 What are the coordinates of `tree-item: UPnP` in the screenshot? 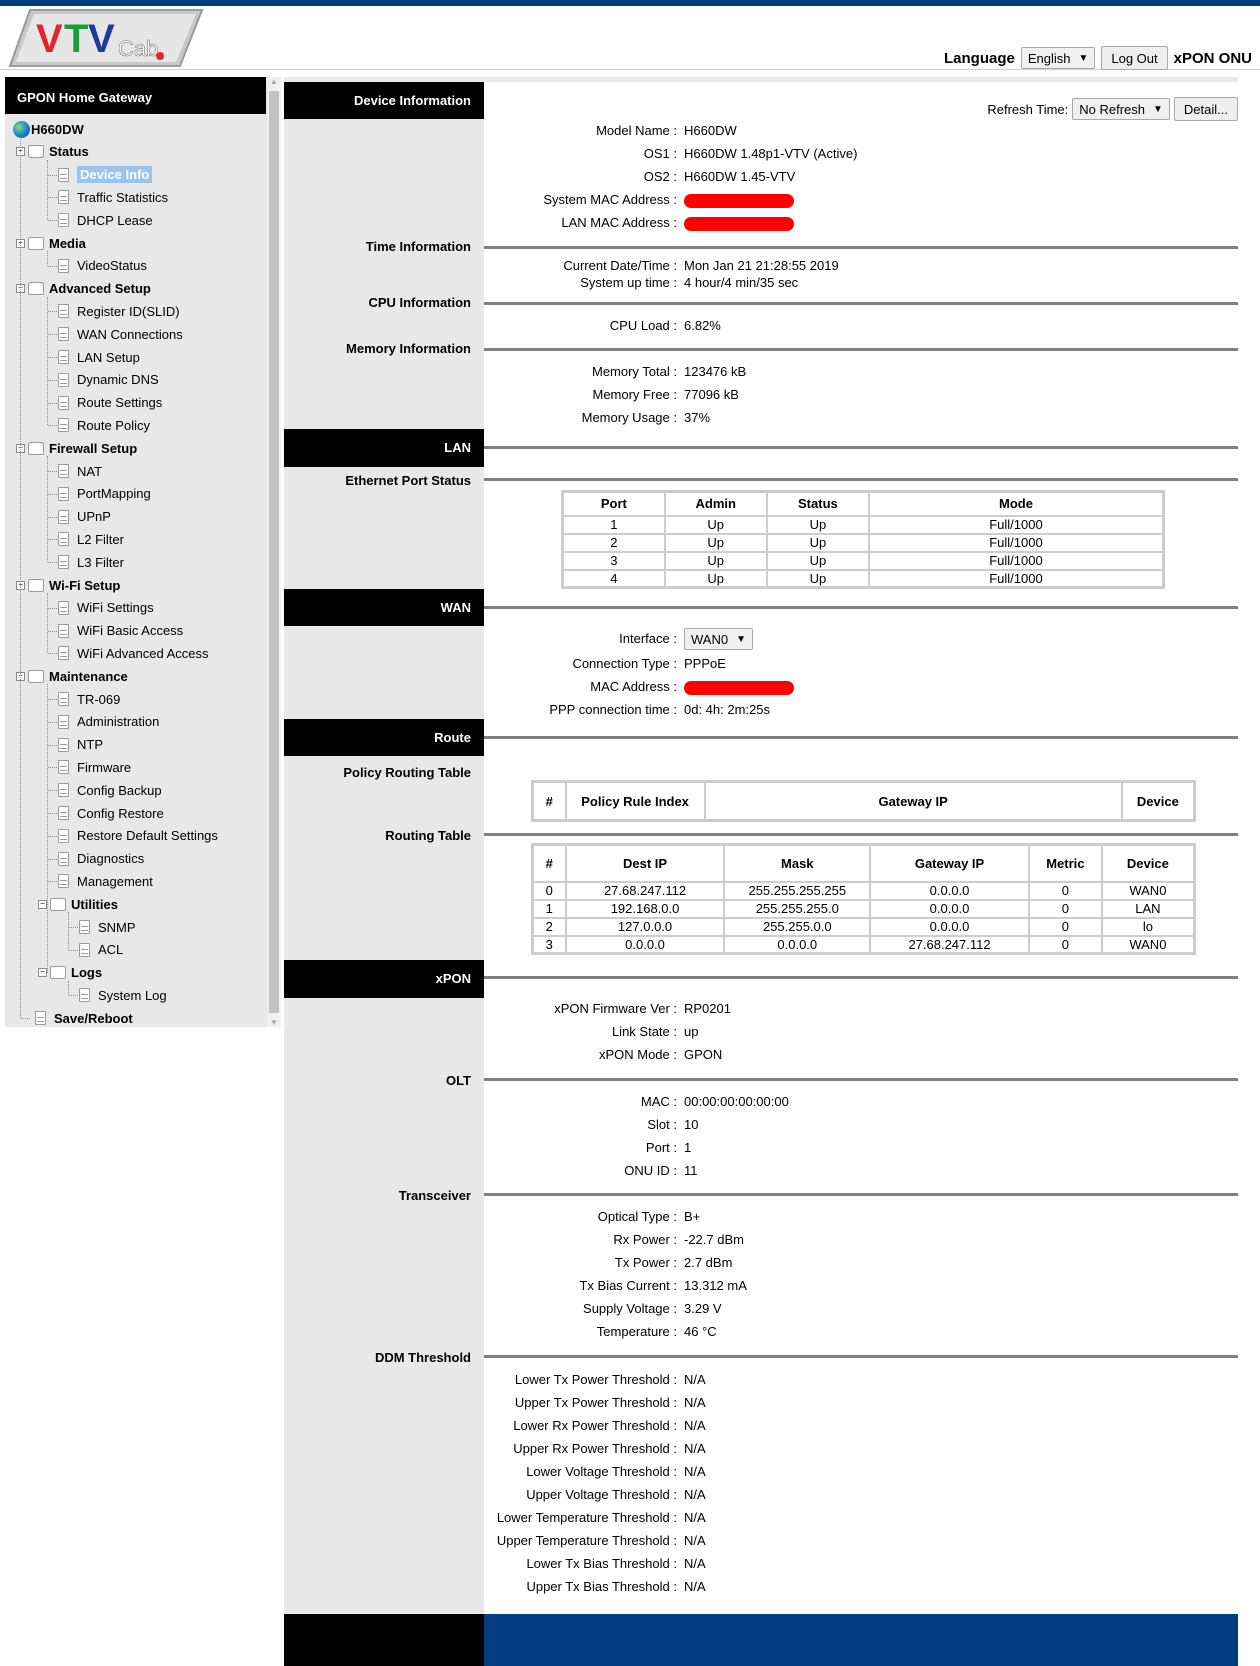 It's located at (84, 517).